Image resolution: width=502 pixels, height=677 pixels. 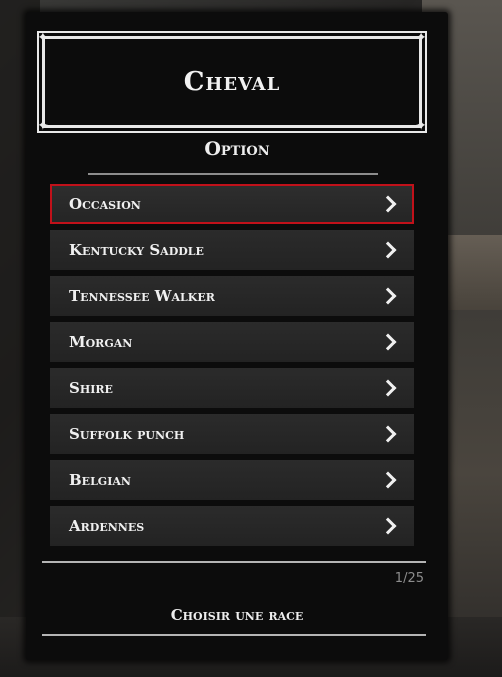 I want to click on menu-item-label: Morgan, so click(x=101, y=342).